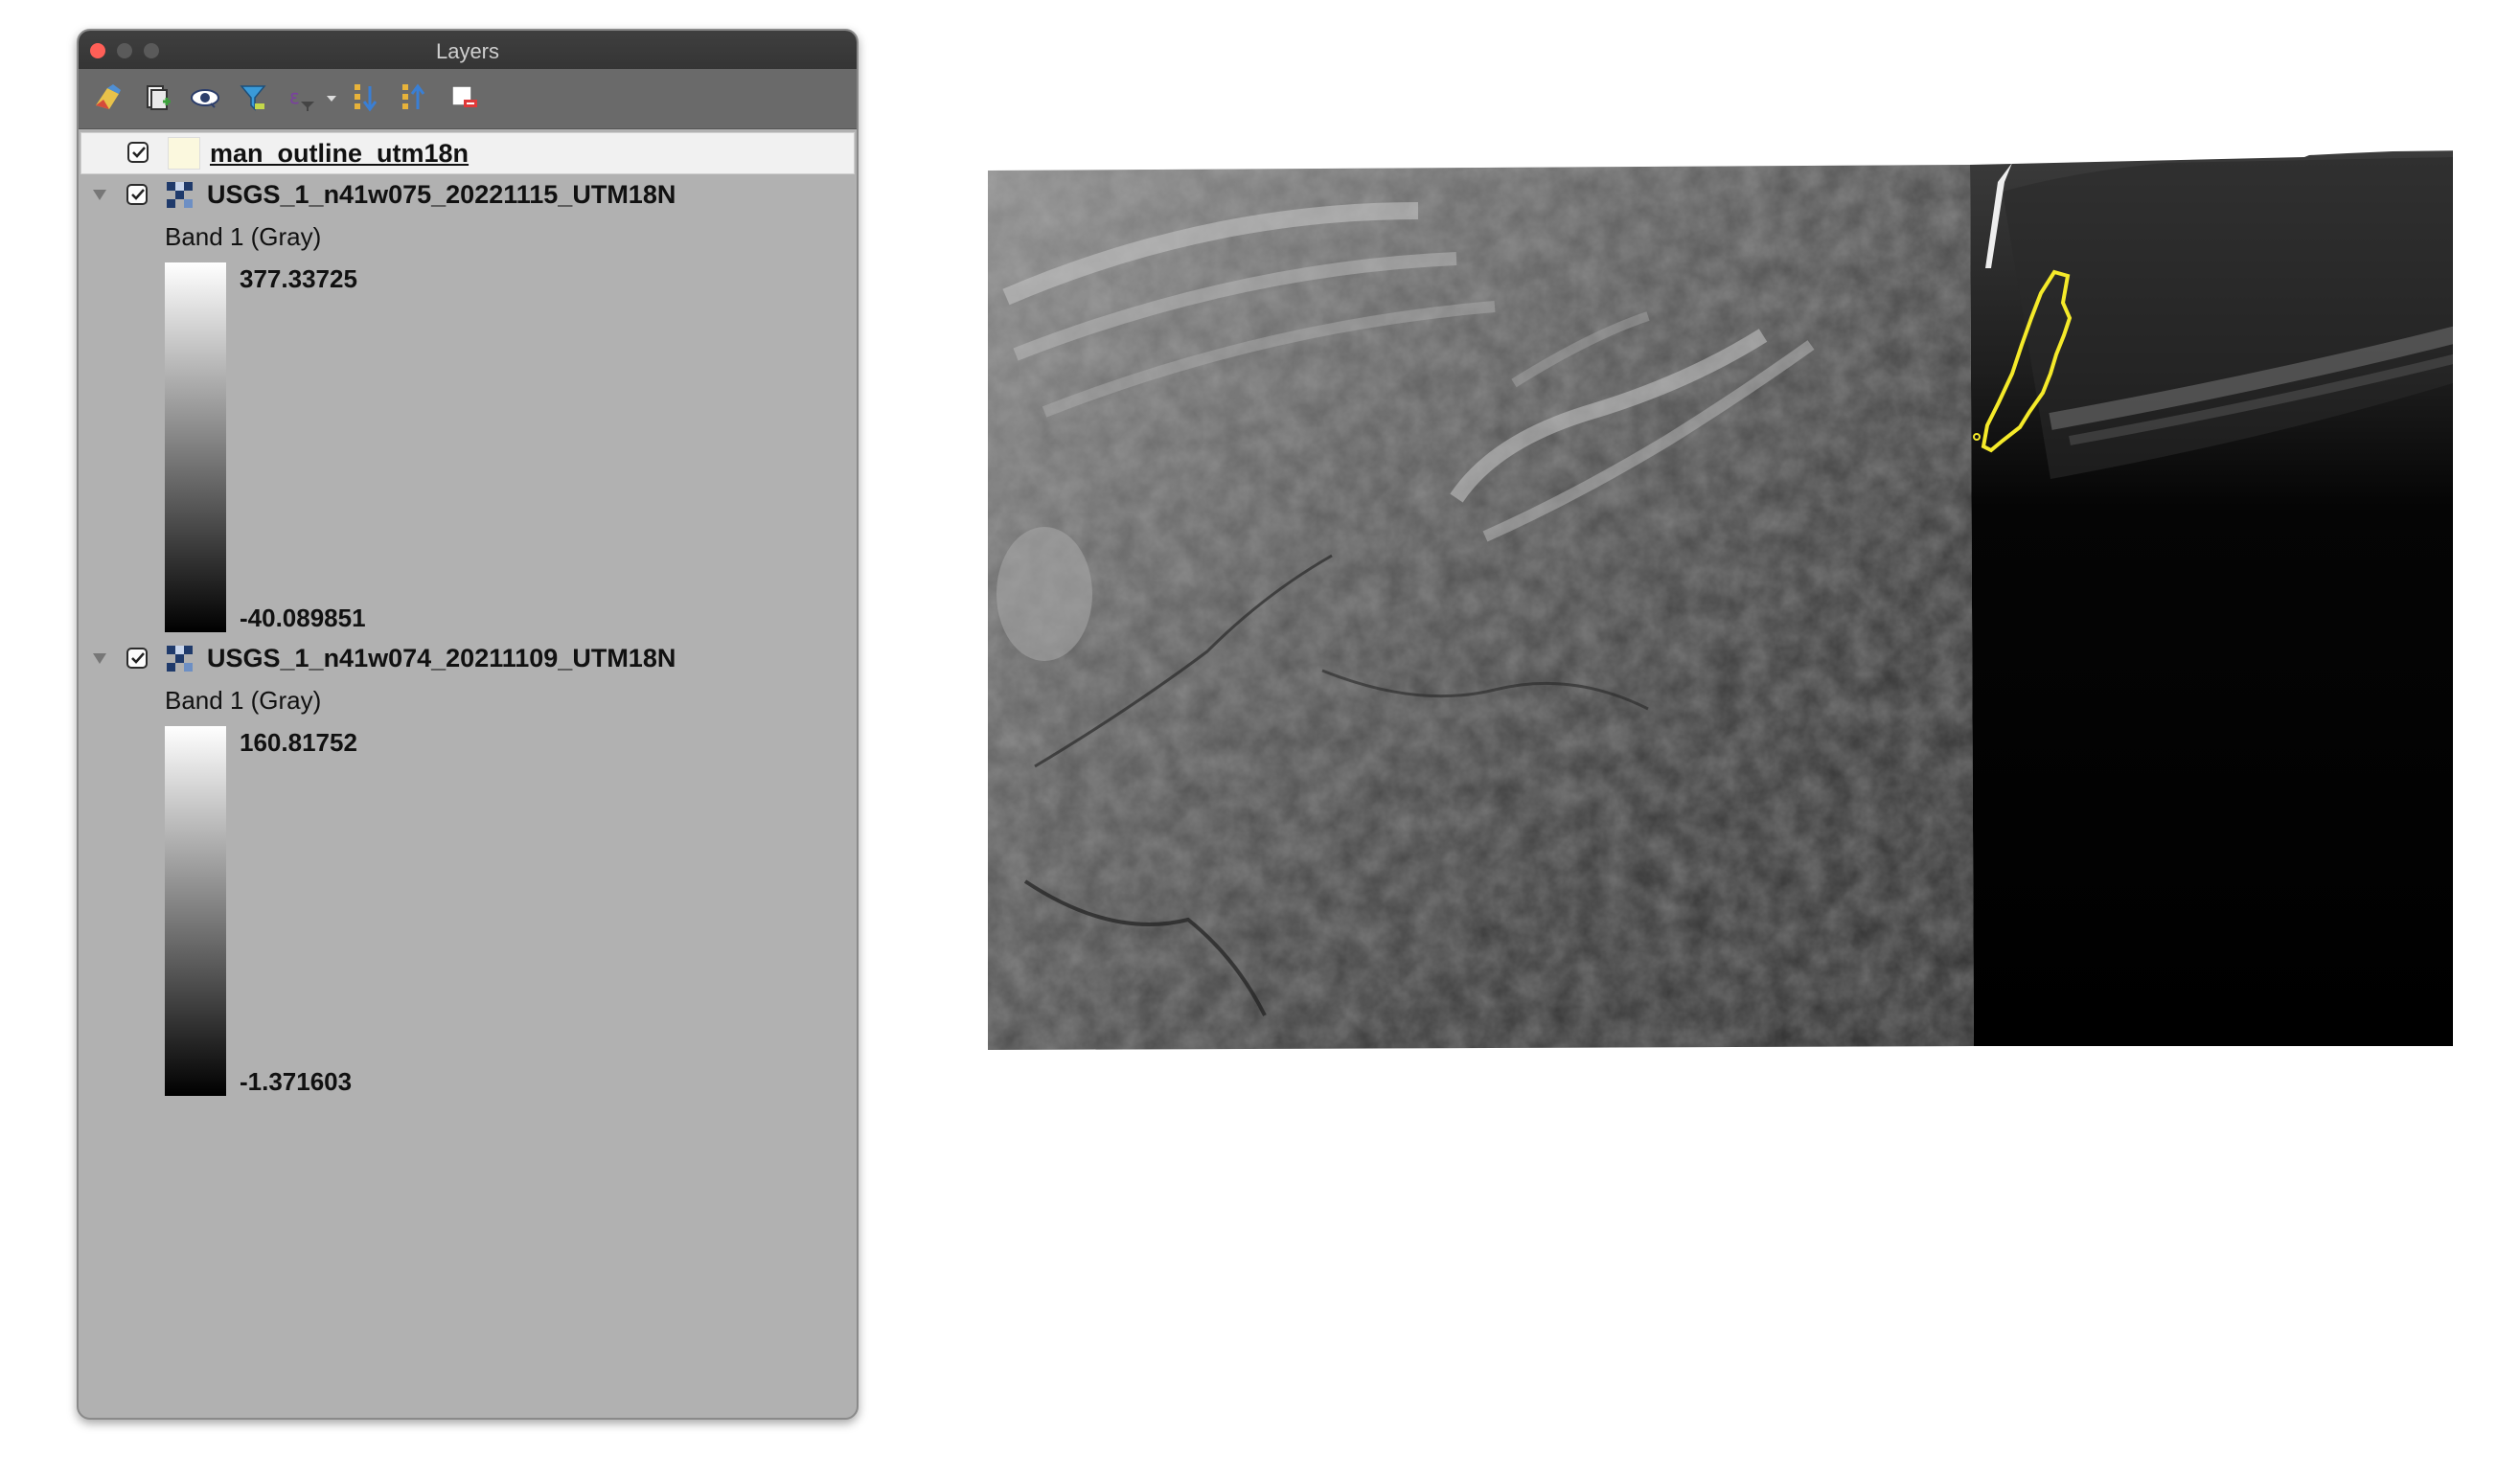 The image size is (2520, 1458). I want to click on expand-all-icon, so click(366, 97).